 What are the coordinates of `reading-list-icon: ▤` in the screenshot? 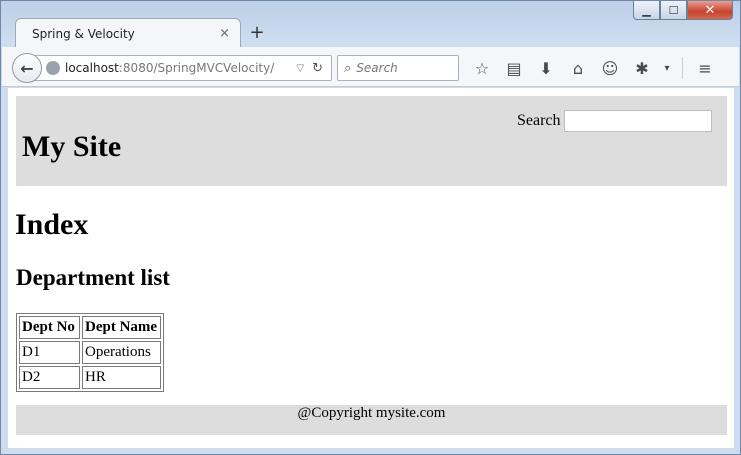 It's located at (514, 68).